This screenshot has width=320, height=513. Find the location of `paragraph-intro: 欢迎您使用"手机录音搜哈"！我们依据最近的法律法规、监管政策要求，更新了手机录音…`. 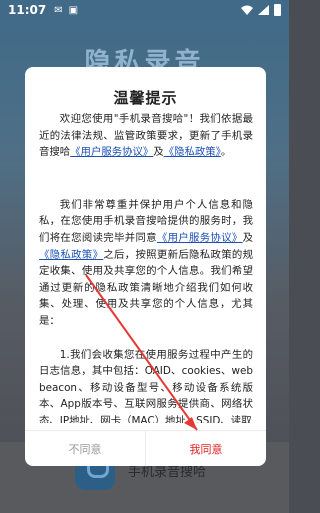

paragraph-intro: 欢迎您使用"手机录音搜哈"！我们依据最近的法律法规、监管政策要求，更新了手机录音… is located at coordinates (146, 136).